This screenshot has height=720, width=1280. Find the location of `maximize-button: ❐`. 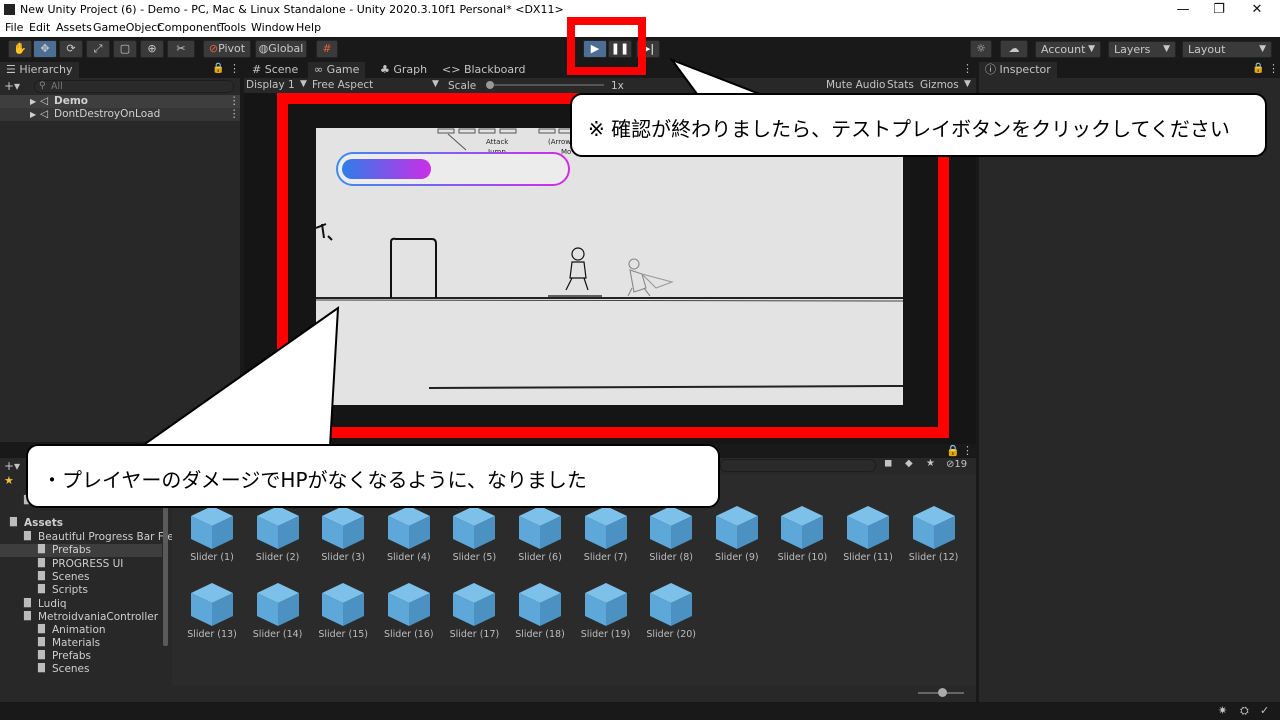

maximize-button: ❐ is located at coordinates (1219, 10).